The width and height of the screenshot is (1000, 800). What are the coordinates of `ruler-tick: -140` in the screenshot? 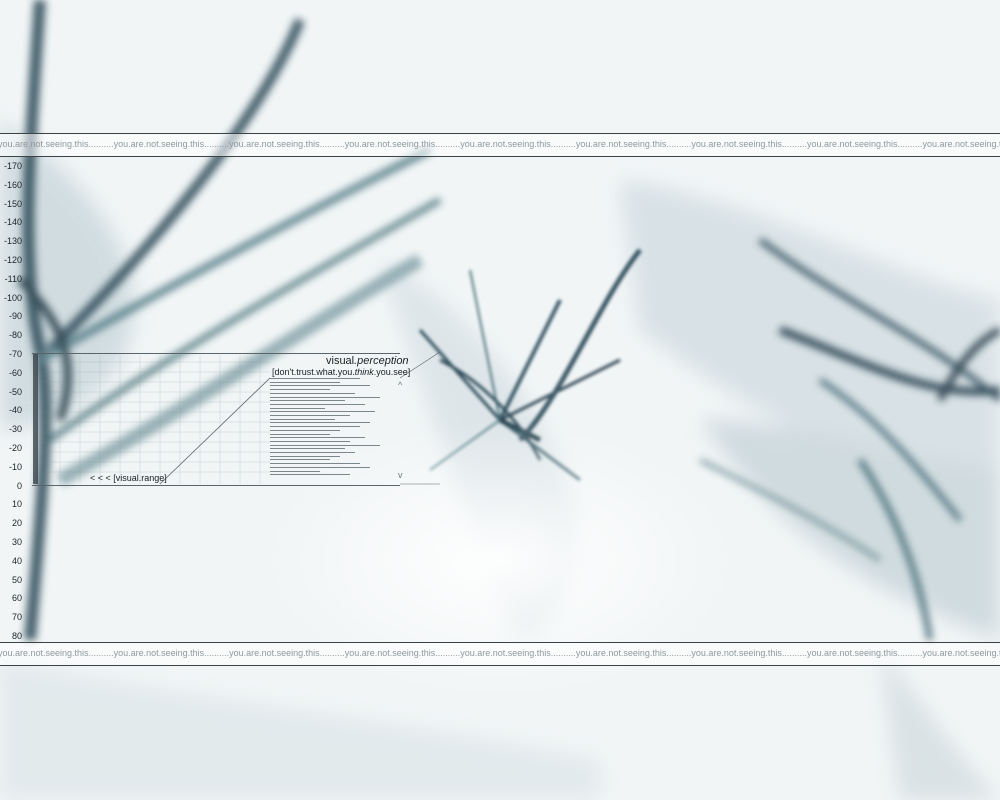 It's located at (12, 222).